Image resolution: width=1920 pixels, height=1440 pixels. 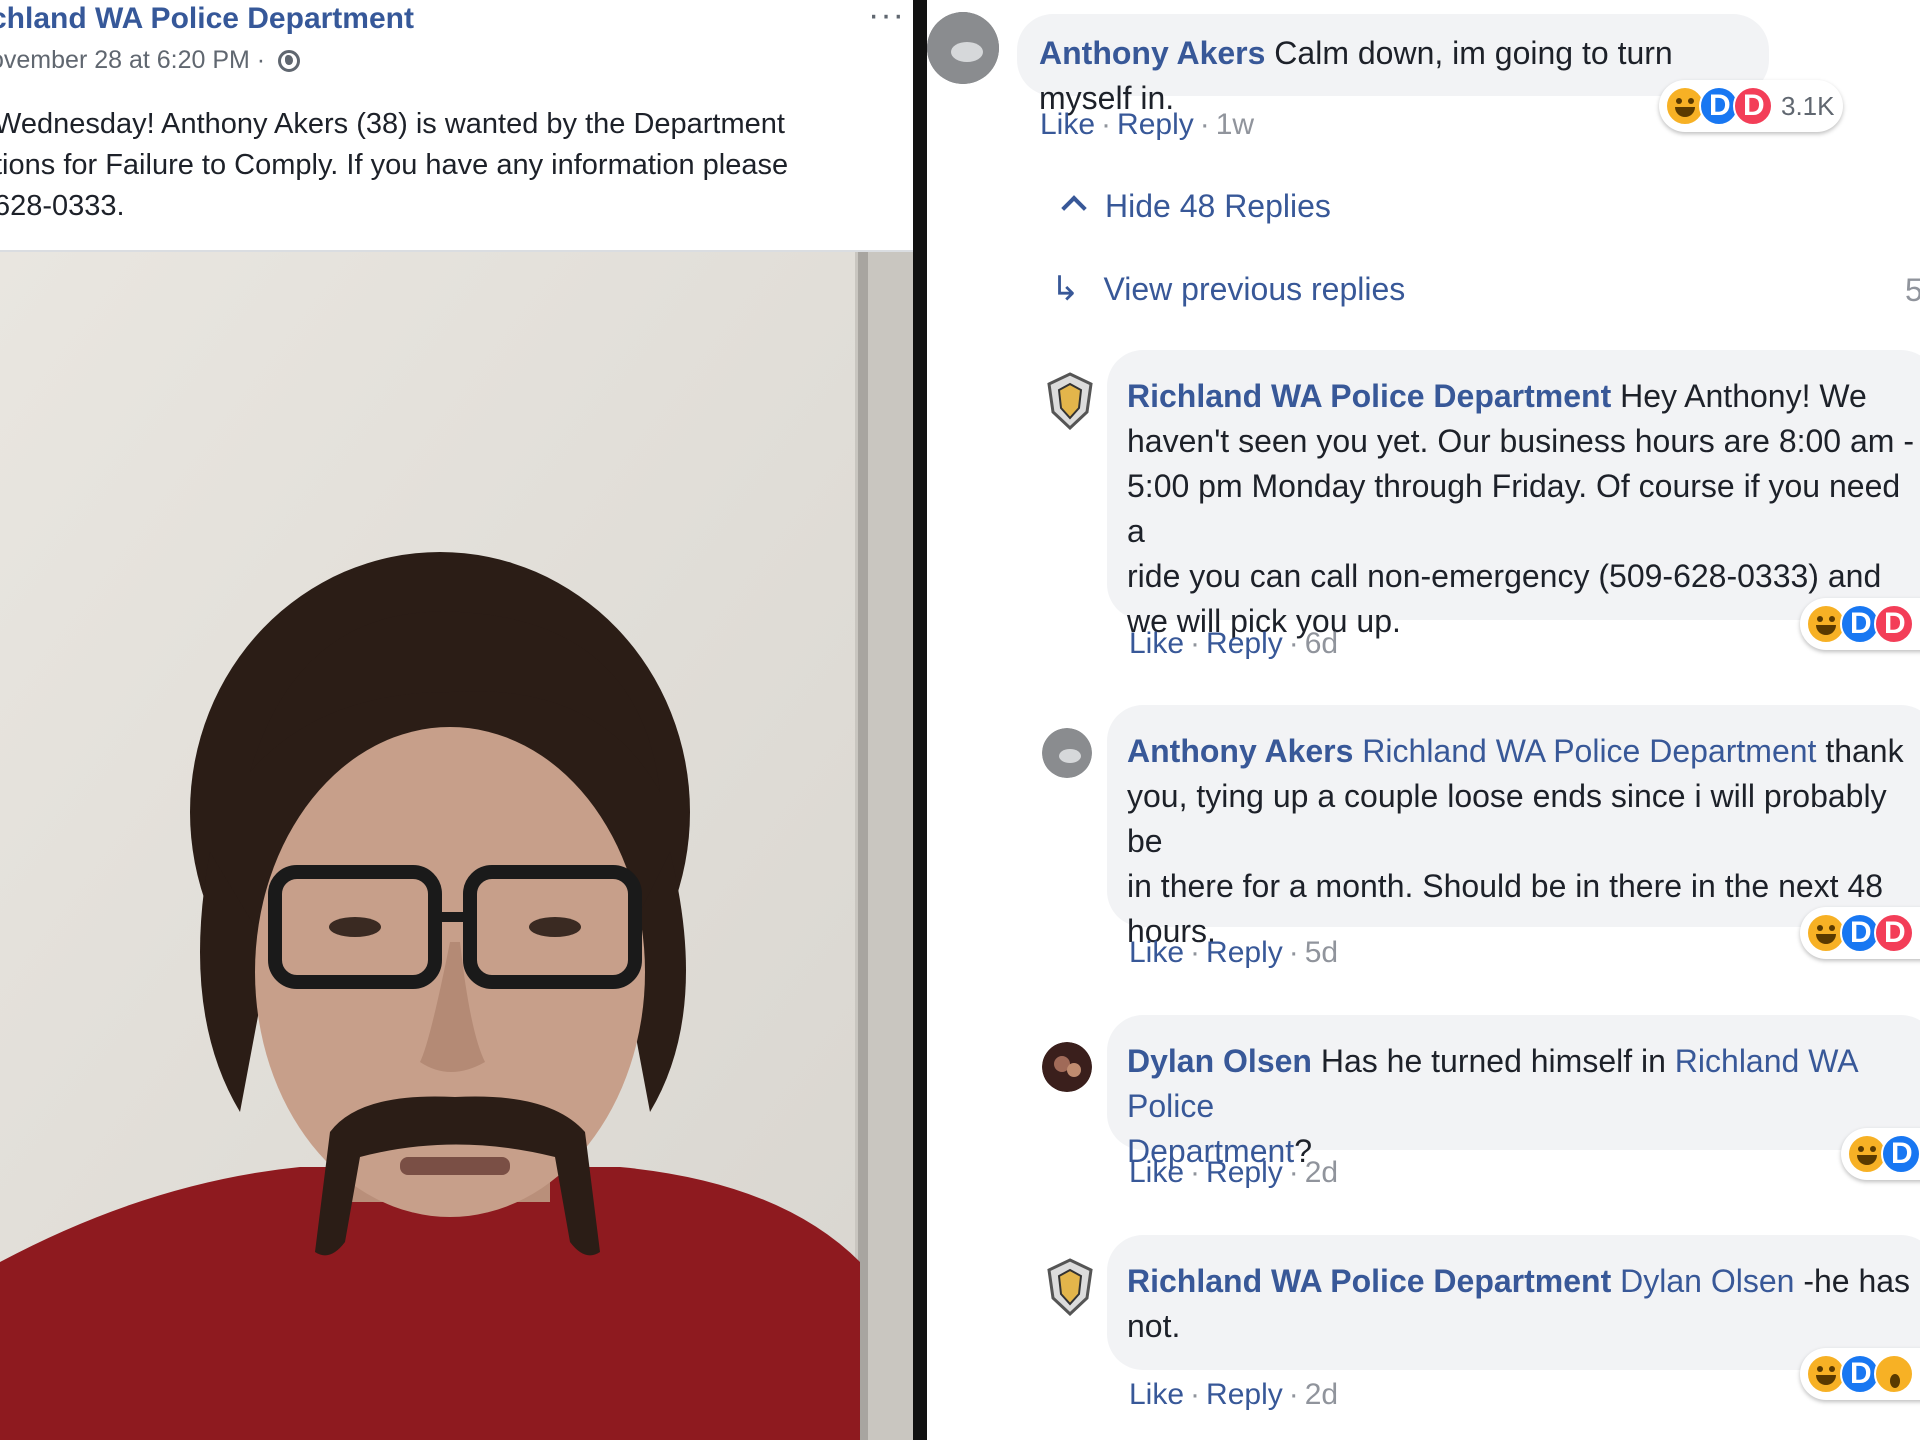 I want to click on dylan-avatar, so click(x=1067, y=1067).